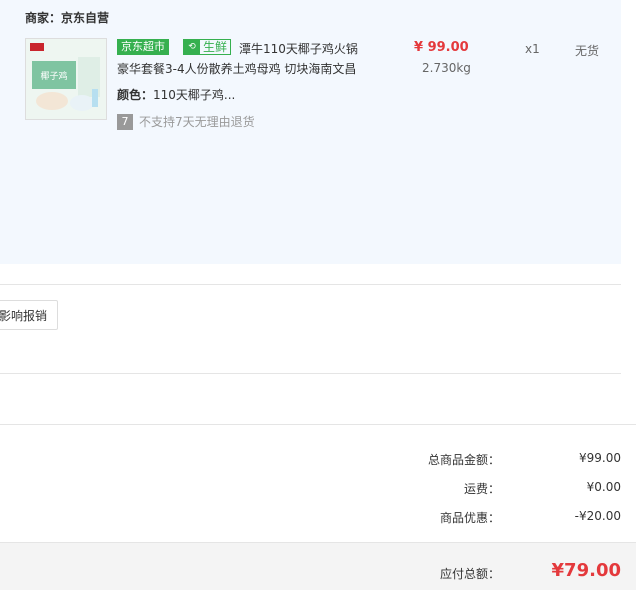 The image size is (636, 590). What do you see at coordinates (441, 47) in the screenshot?
I see `product-price: ¥ 99.00` at bounding box center [441, 47].